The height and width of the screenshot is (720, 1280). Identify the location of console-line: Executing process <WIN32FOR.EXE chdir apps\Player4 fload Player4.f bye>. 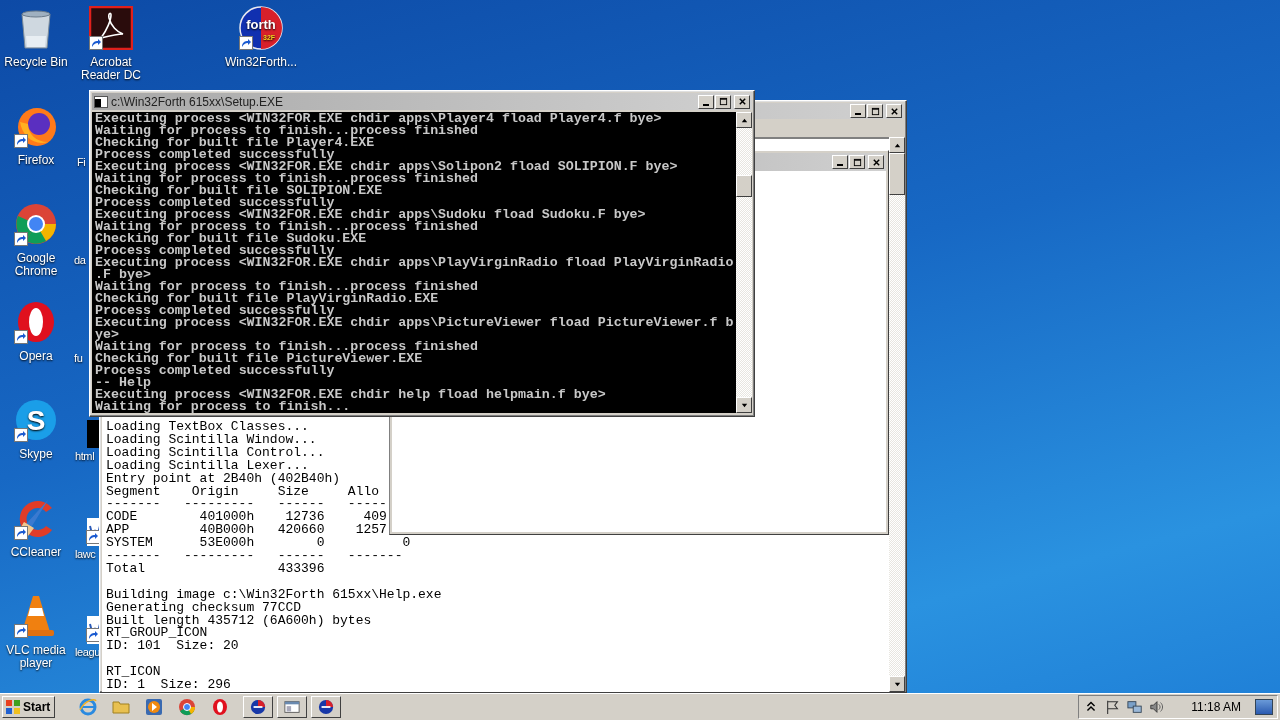
(379, 119).